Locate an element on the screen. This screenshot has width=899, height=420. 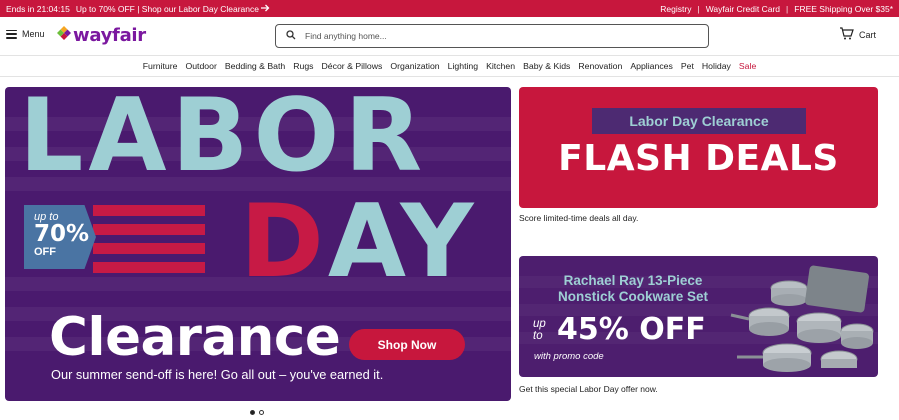
menu-label: Menu is located at coordinates (33, 34).